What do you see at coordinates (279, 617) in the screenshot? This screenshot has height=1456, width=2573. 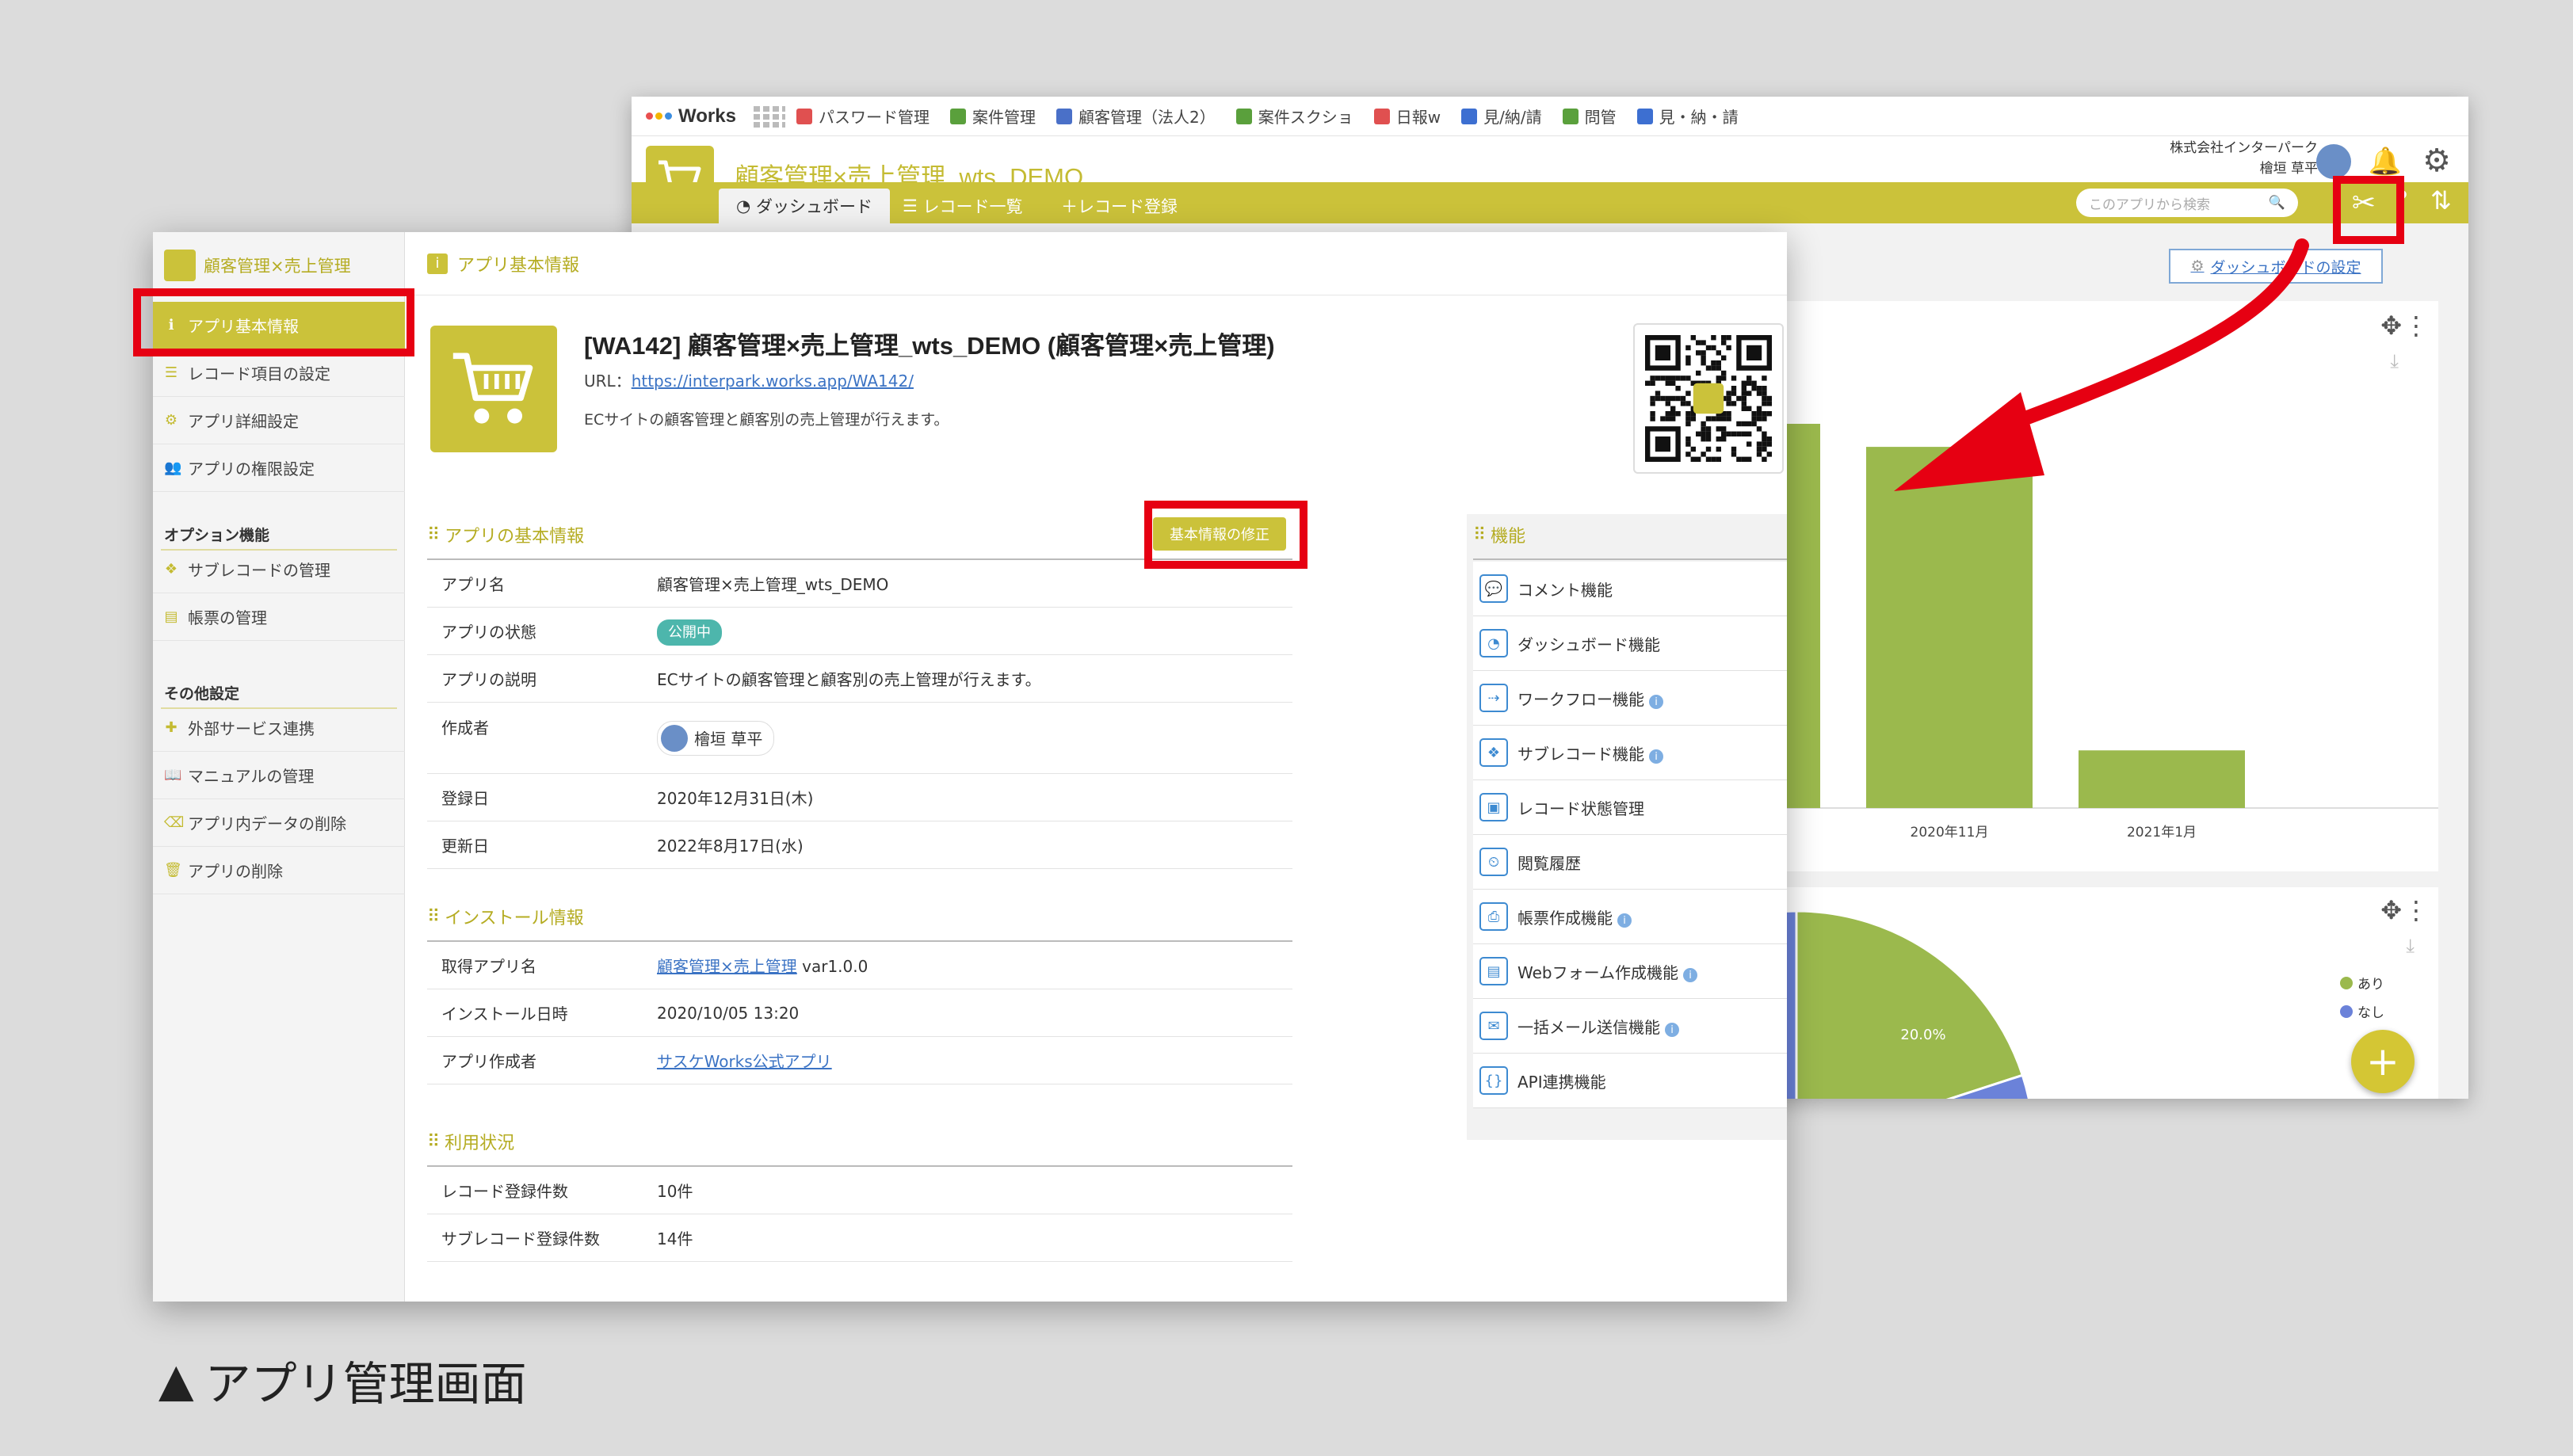 I see `sidebar-item: ▤ 帳票の管理` at bounding box center [279, 617].